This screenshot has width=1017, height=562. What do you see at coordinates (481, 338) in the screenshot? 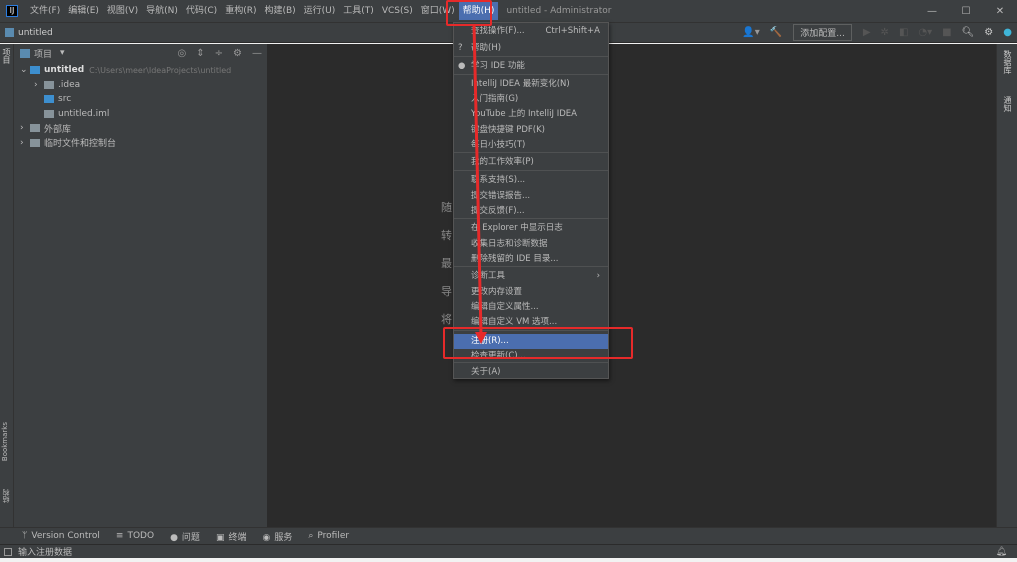
I see `arrow-head` at bounding box center [481, 338].